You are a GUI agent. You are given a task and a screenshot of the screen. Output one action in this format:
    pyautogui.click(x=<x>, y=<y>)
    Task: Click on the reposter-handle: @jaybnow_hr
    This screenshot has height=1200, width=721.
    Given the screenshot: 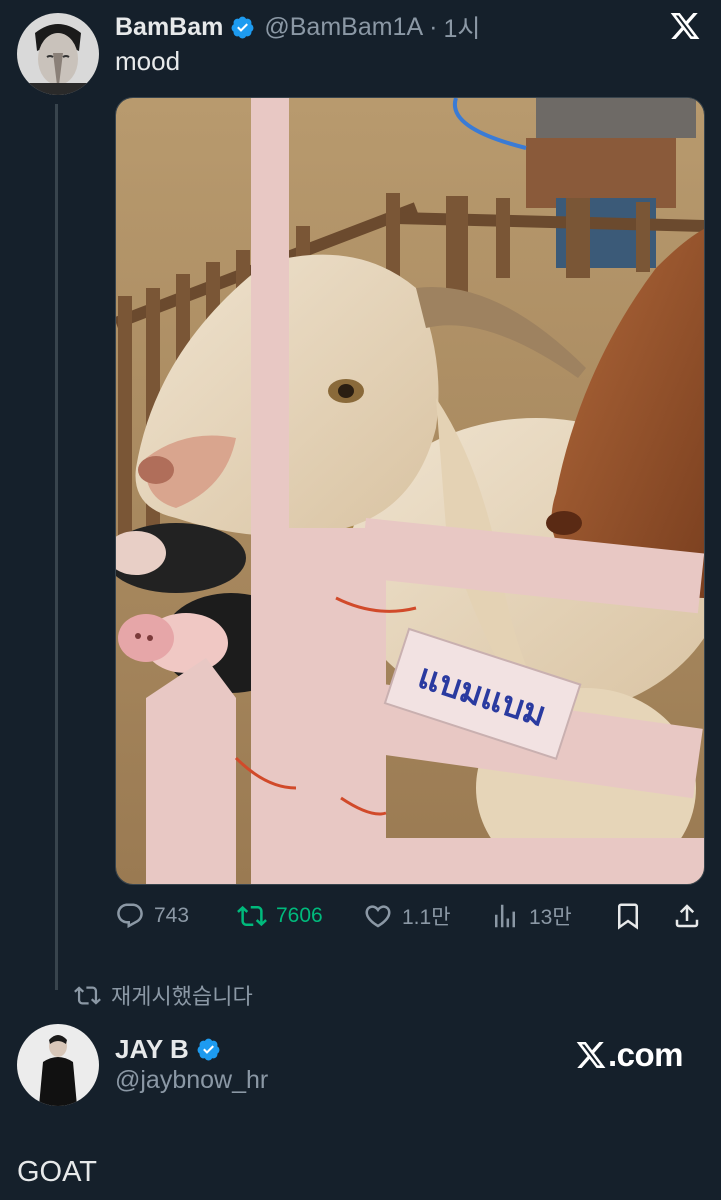 What is the action you would take?
    pyautogui.click(x=191, y=1080)
    